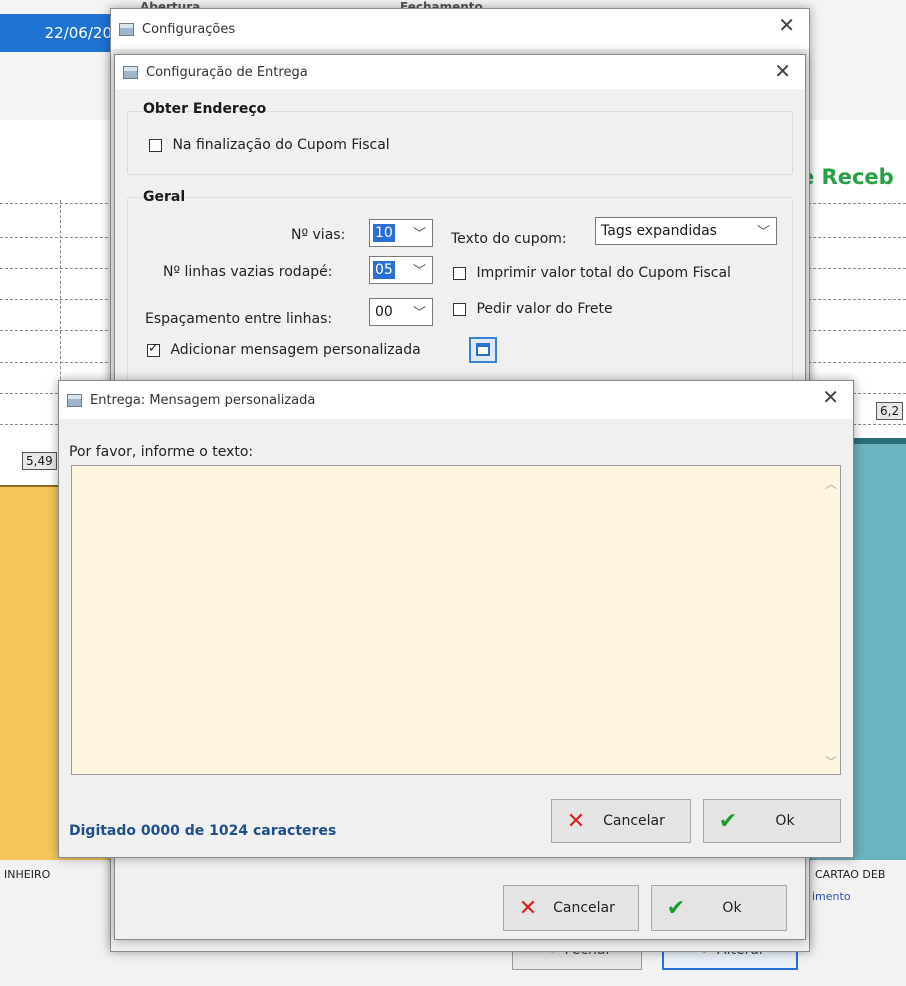 The height and width of the screenshot is (986, 906). I want to click on bar-value-left: 5,49, so click(39, 461).